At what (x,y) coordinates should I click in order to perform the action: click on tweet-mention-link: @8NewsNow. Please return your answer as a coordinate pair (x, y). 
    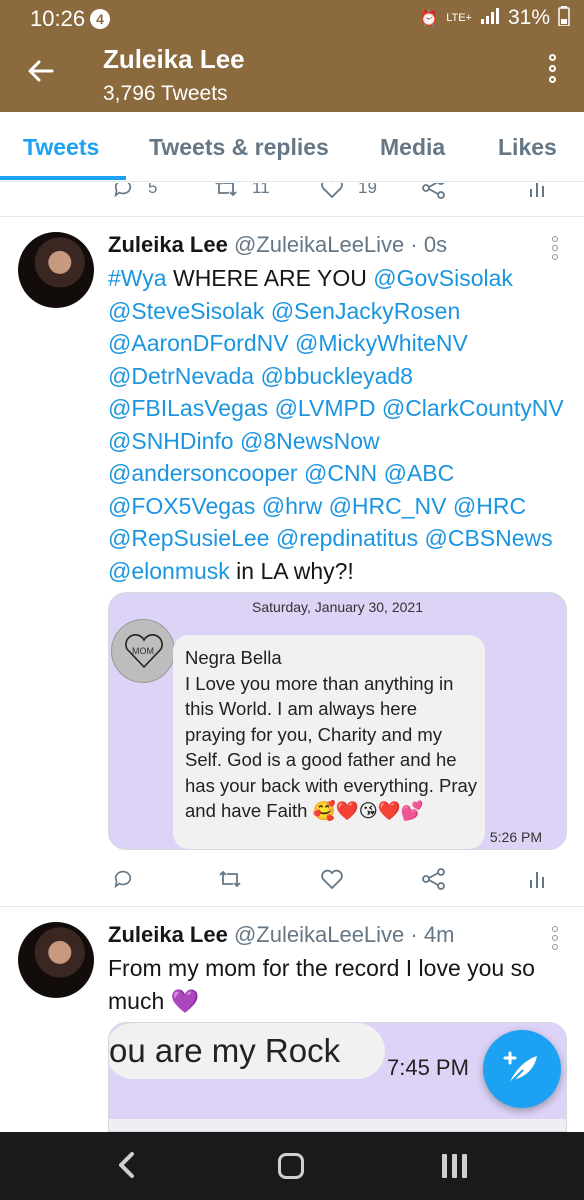
    Looking at the image, I should click on (310, 441).